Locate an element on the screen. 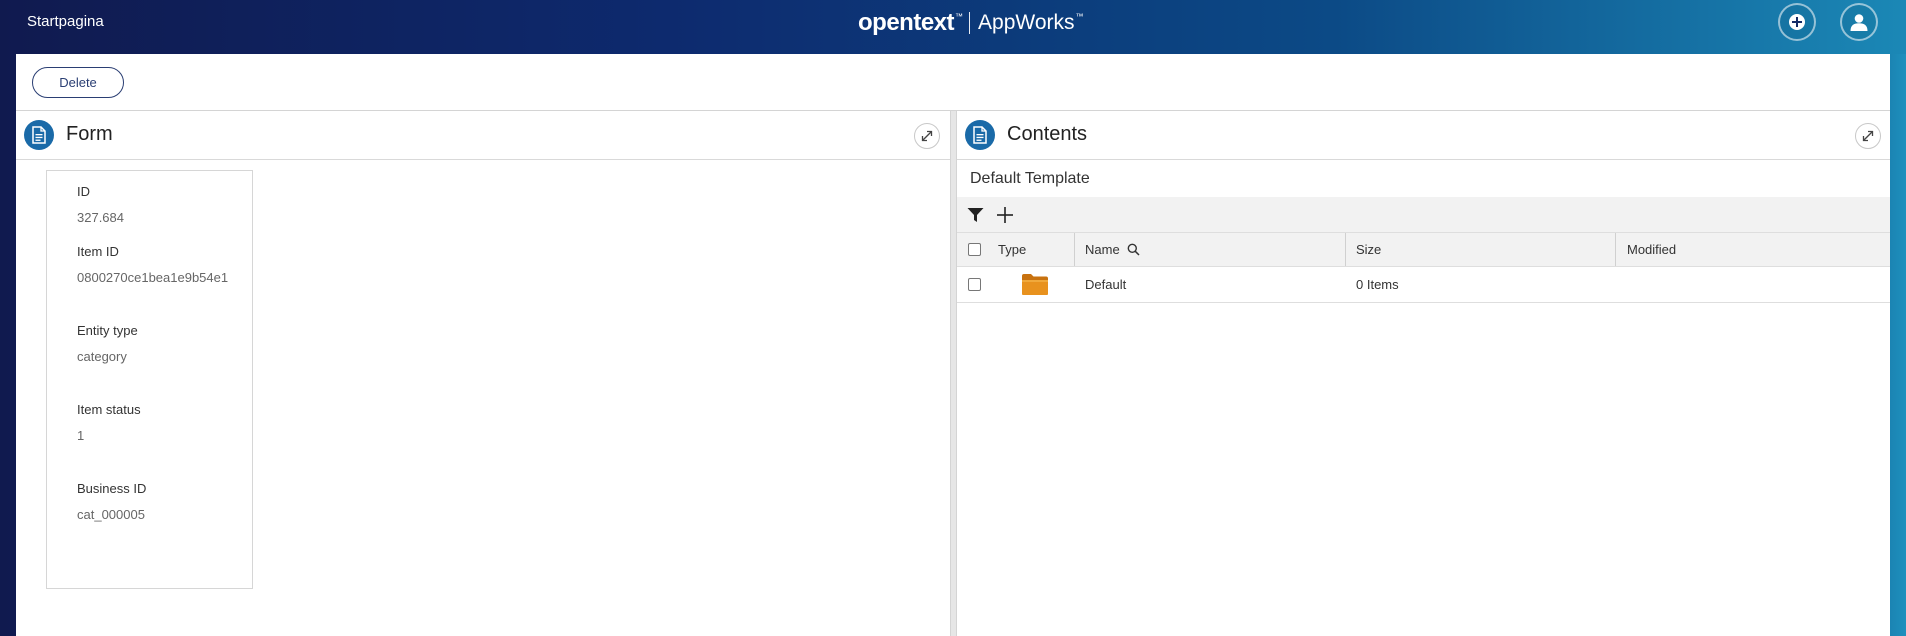  template-title: Default Template is located at coordinates (1030, 178).